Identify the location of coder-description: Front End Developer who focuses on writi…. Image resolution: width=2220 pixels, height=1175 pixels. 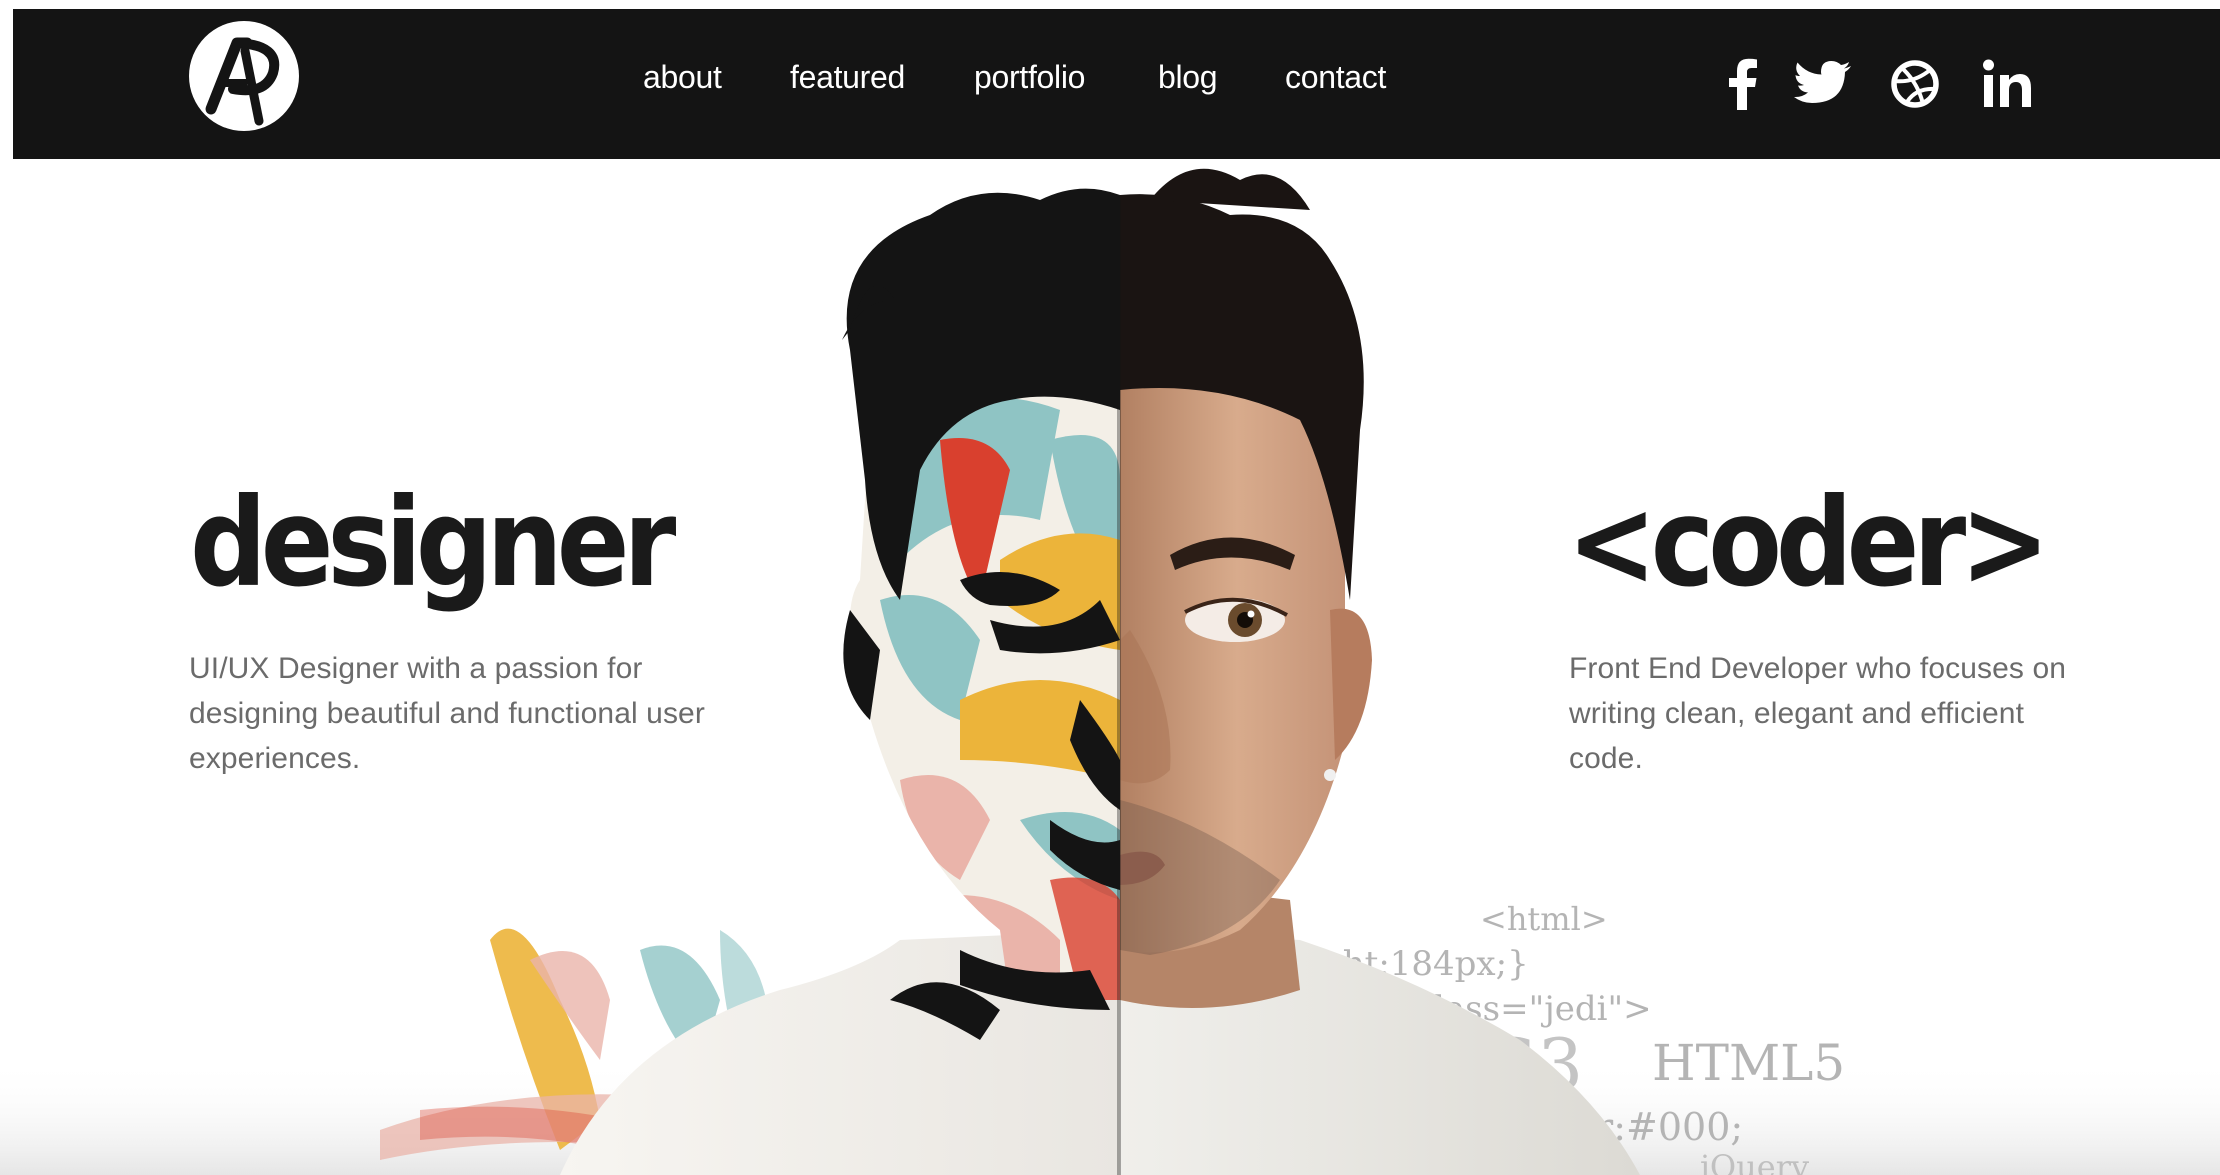
(1818, 713).